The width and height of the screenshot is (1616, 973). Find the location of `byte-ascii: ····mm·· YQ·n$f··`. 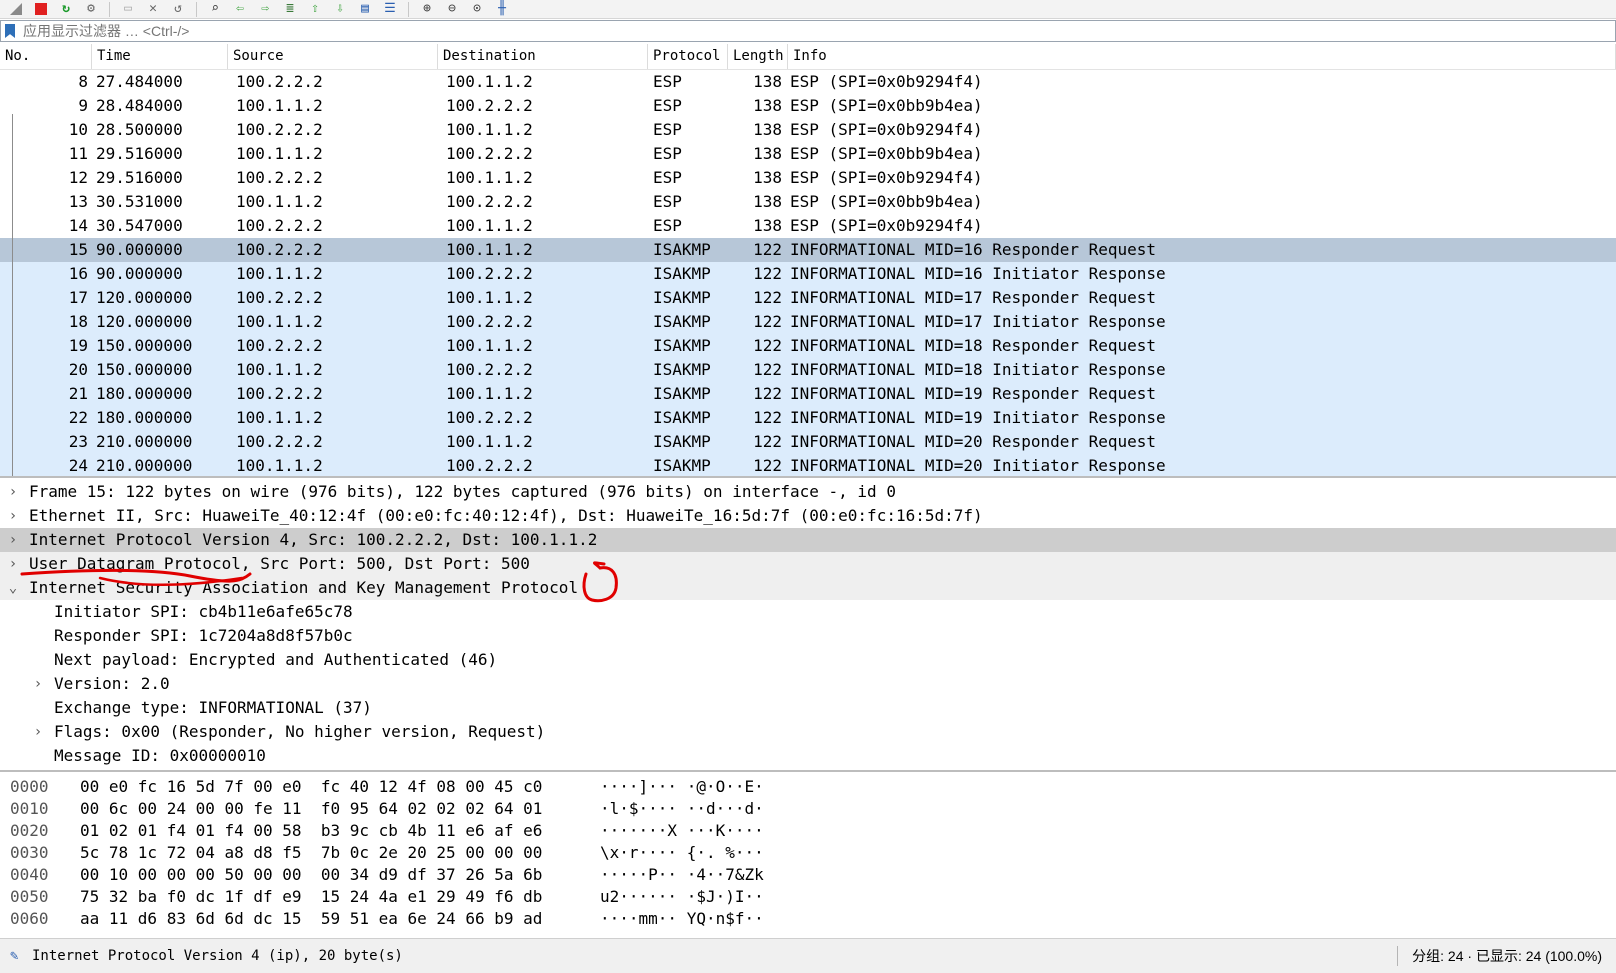

byte-ascii: ····mm·· YQ·n$f·· is located at coordinates (1108, 919).